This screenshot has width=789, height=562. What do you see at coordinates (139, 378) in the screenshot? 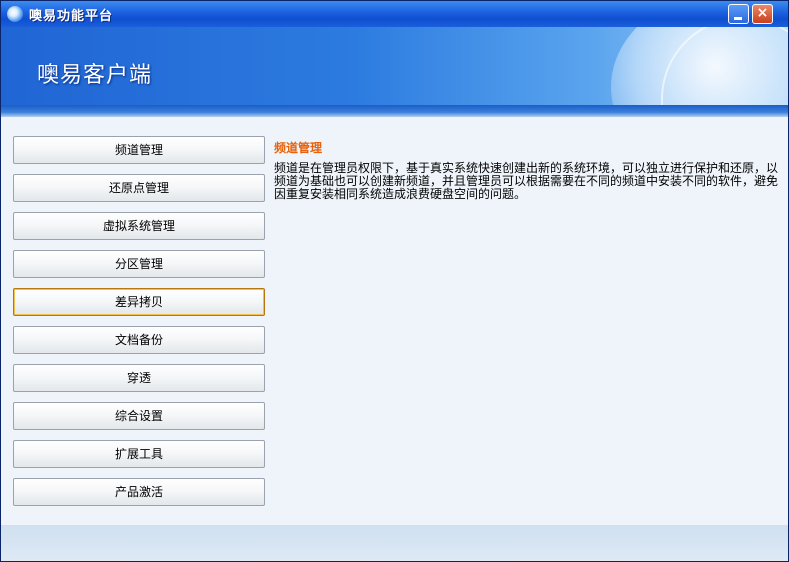
I see `nav-button-penetrate: 穿透` at bounding box center [139, 378].